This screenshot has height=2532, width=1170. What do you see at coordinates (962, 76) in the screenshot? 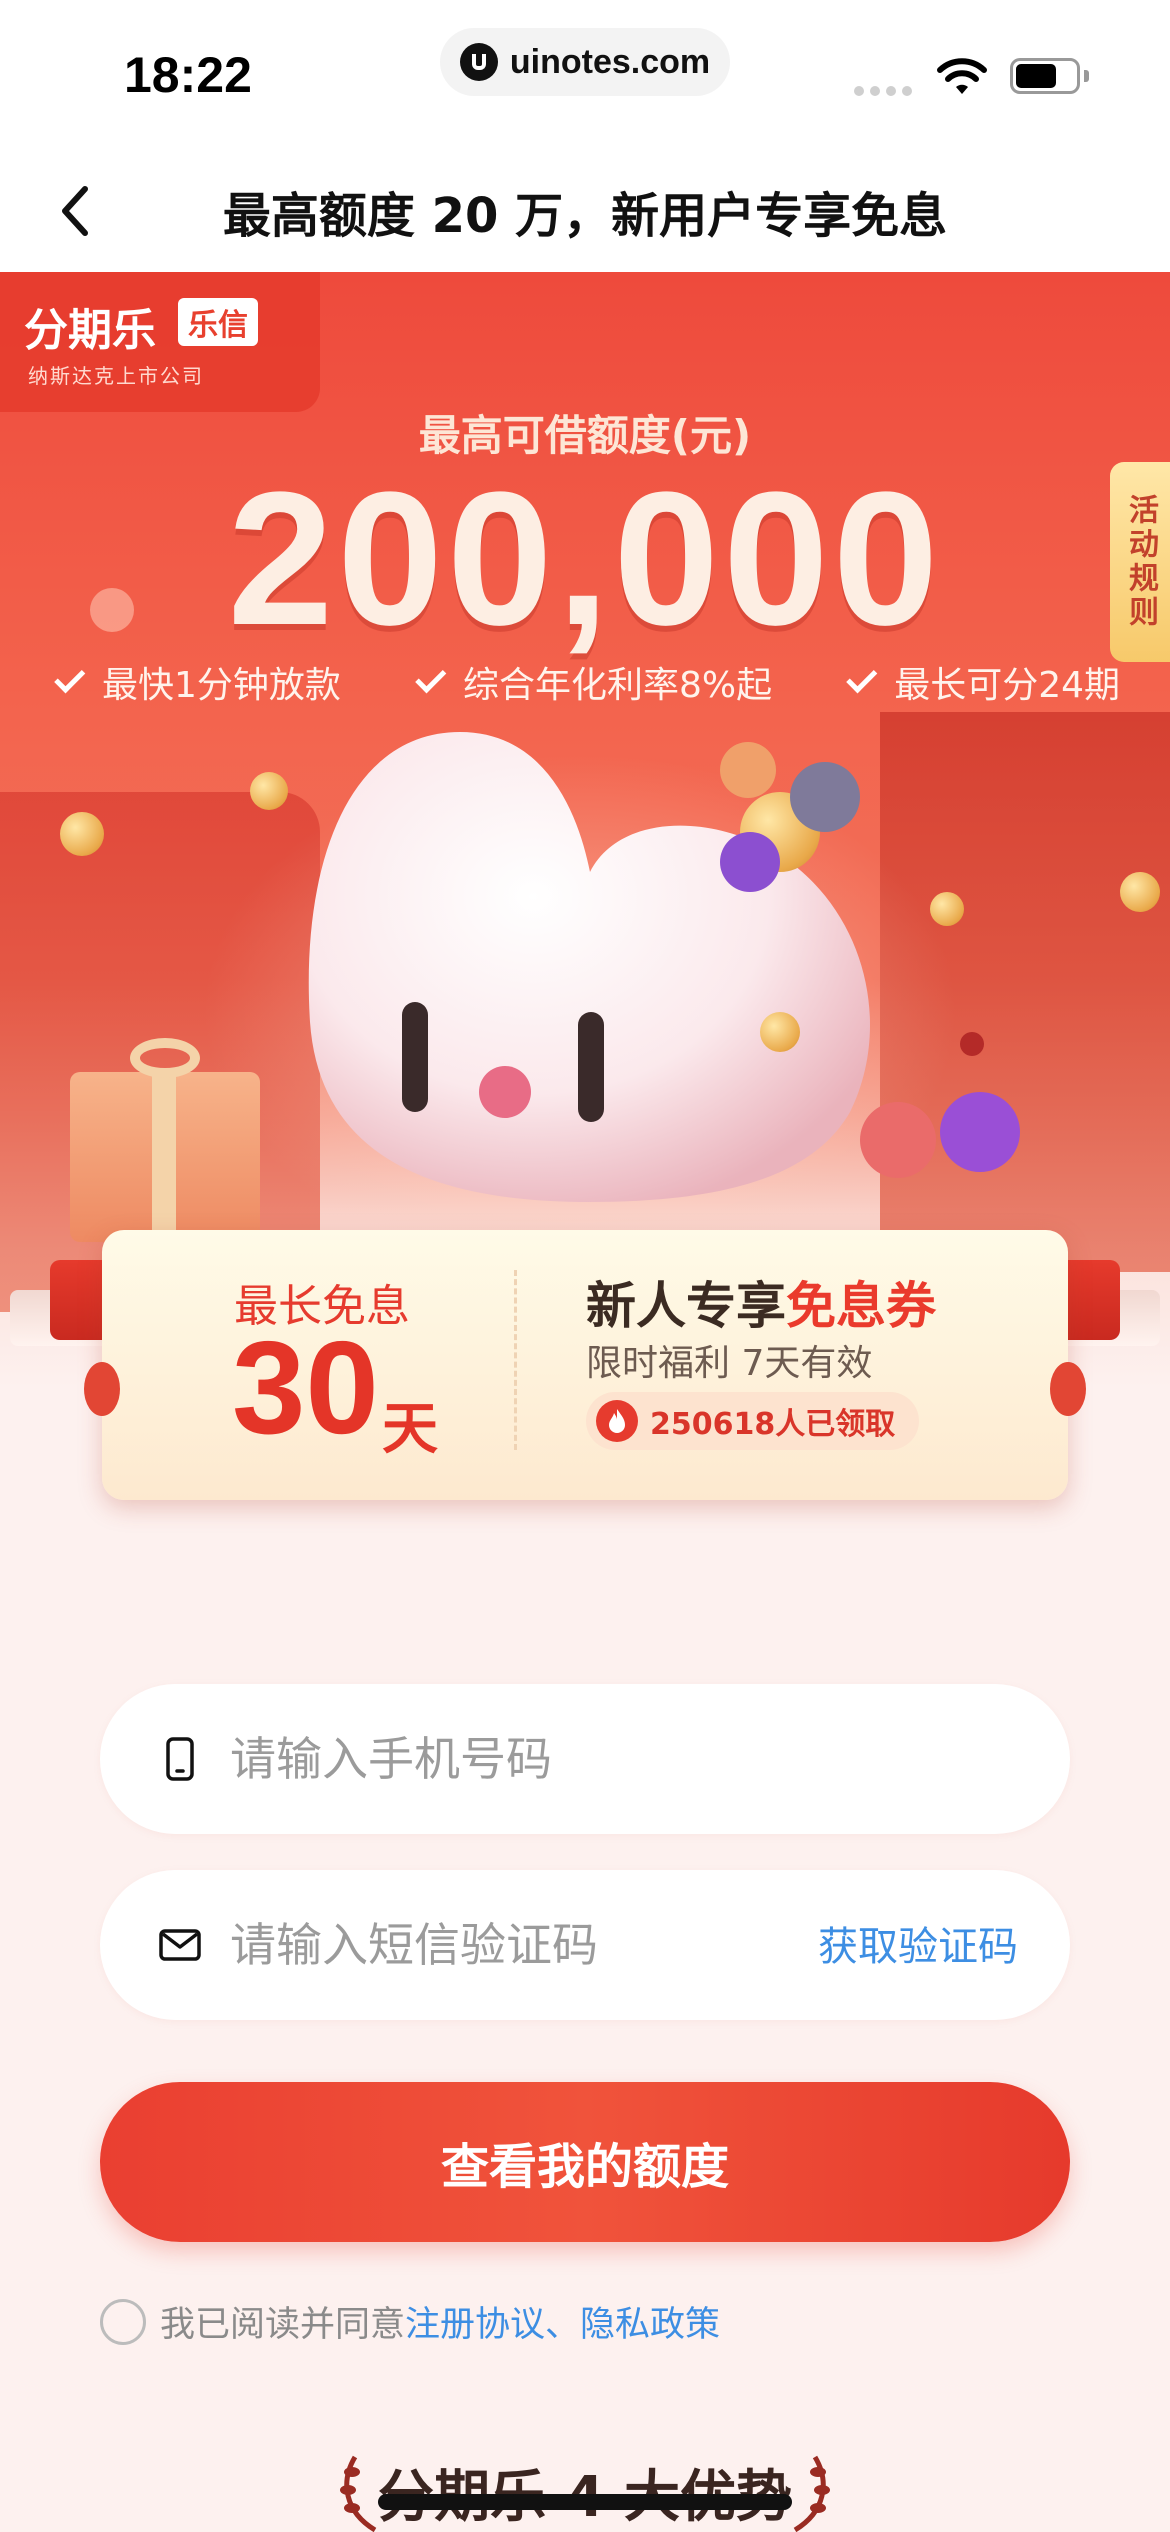
I see `wifi-icon` at bounding box center [962, 76].